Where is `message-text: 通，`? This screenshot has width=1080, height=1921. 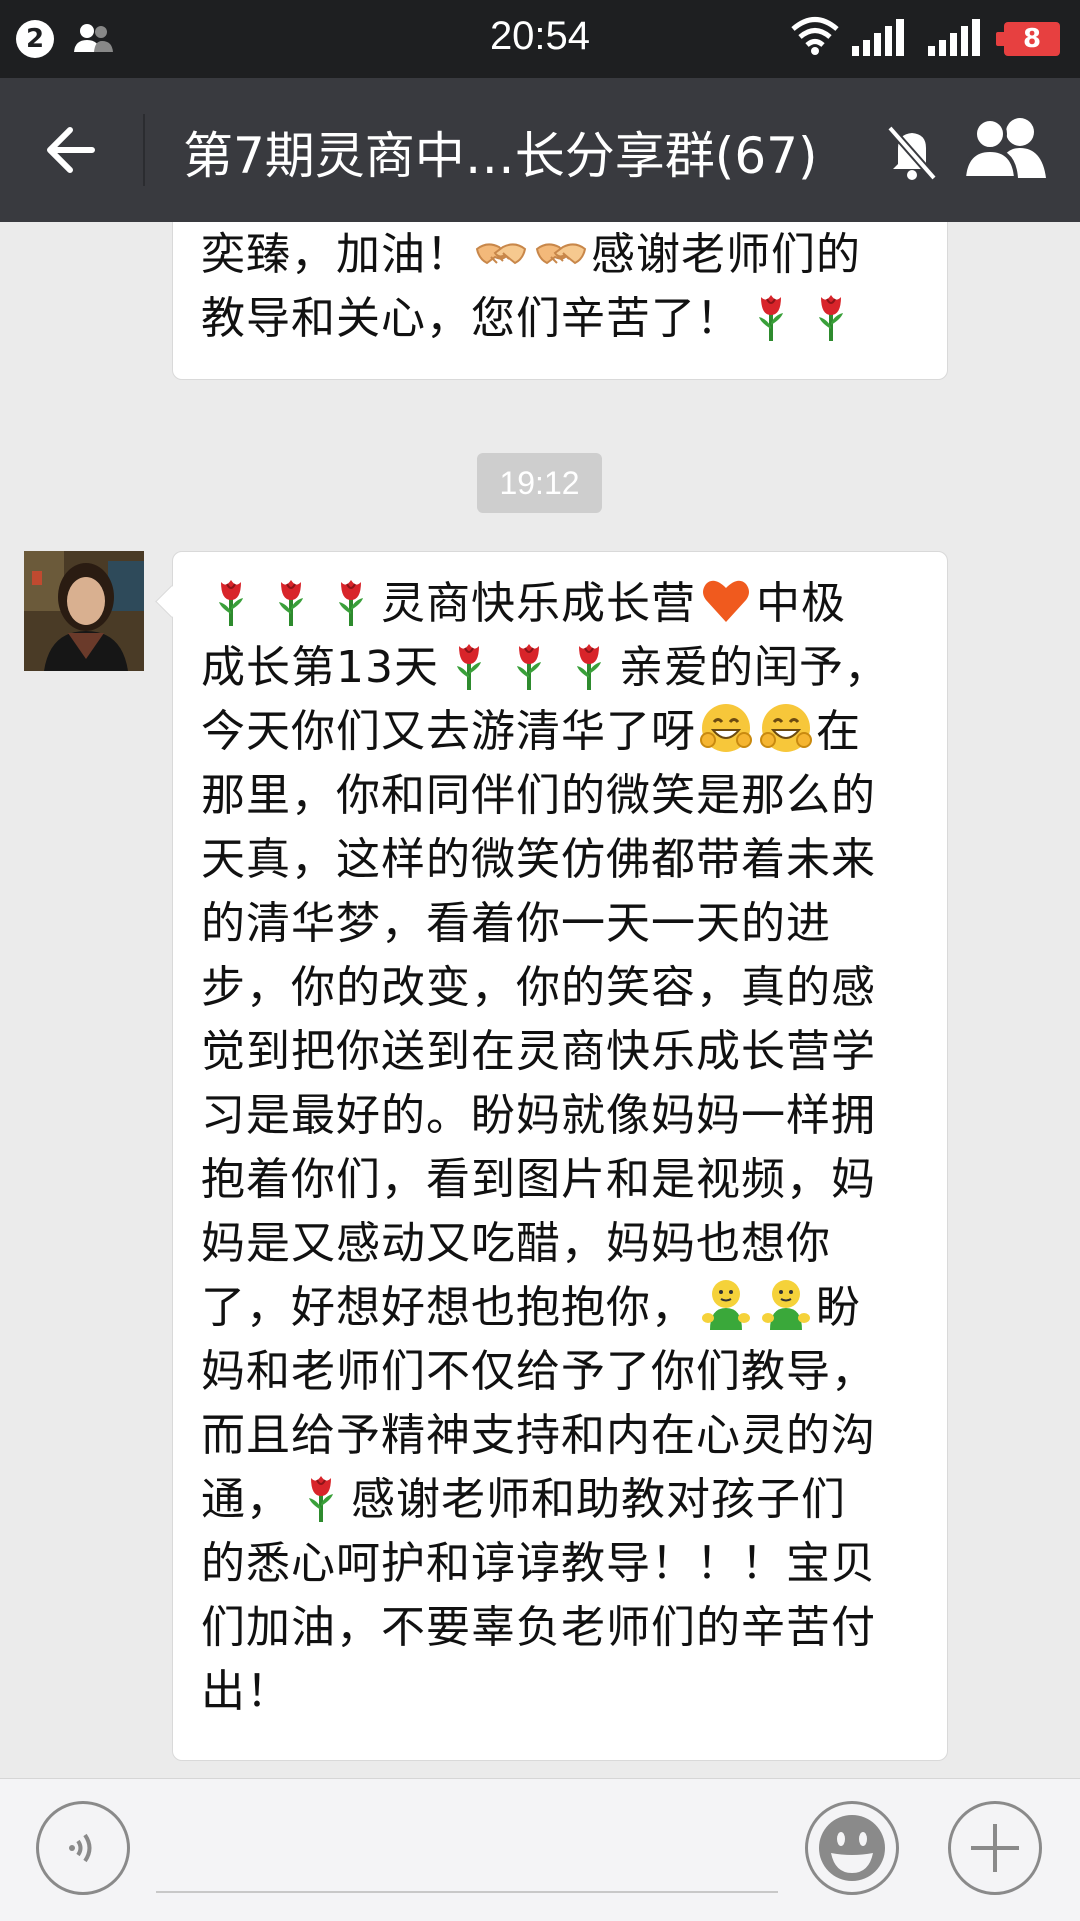
message-text: 通， is located at coordinates (246, 1499).